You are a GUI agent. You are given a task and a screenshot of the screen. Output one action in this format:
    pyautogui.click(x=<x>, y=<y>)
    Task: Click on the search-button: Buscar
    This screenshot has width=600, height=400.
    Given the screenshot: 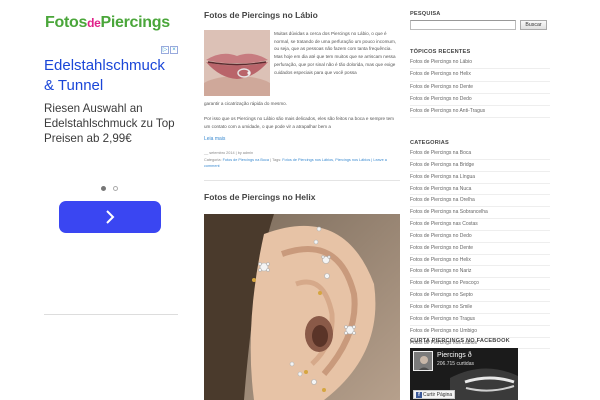 What is the action you would take?
    pyautogui.click(x=533, y=25)
    